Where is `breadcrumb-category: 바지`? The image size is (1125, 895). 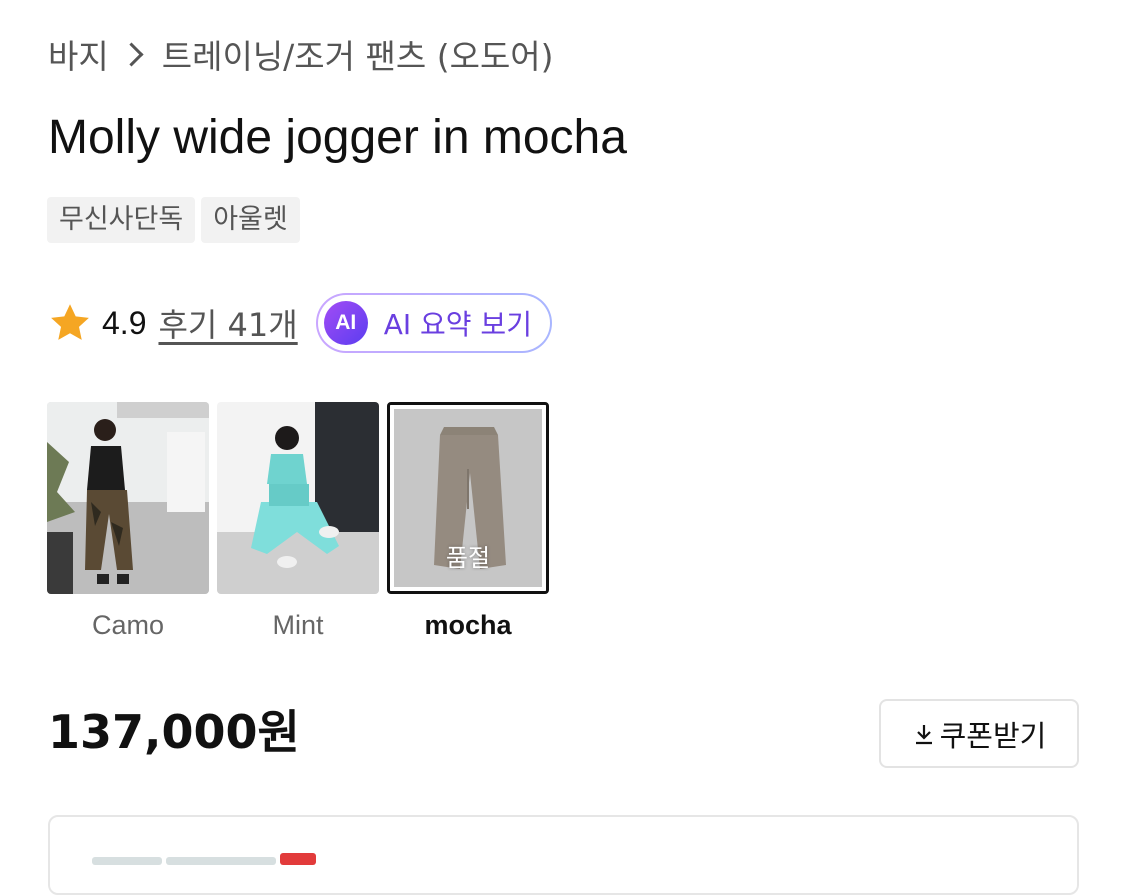
breadcrumb-category: 바지 is located at coordinates (78, 54).